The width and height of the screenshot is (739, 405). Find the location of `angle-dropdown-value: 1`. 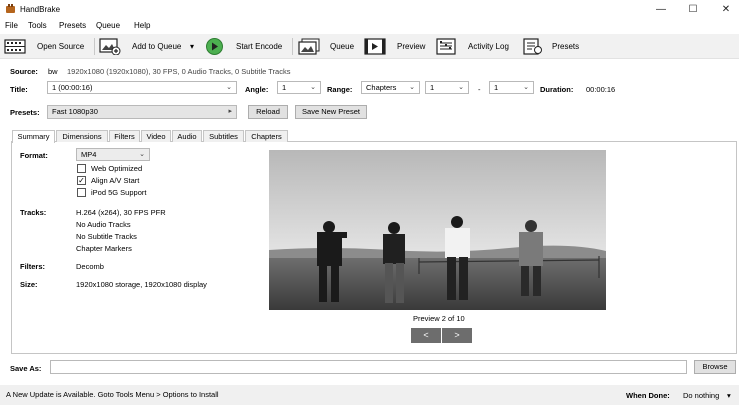

angle-dropdown-value: 1 is located at coordinates (284, 87).